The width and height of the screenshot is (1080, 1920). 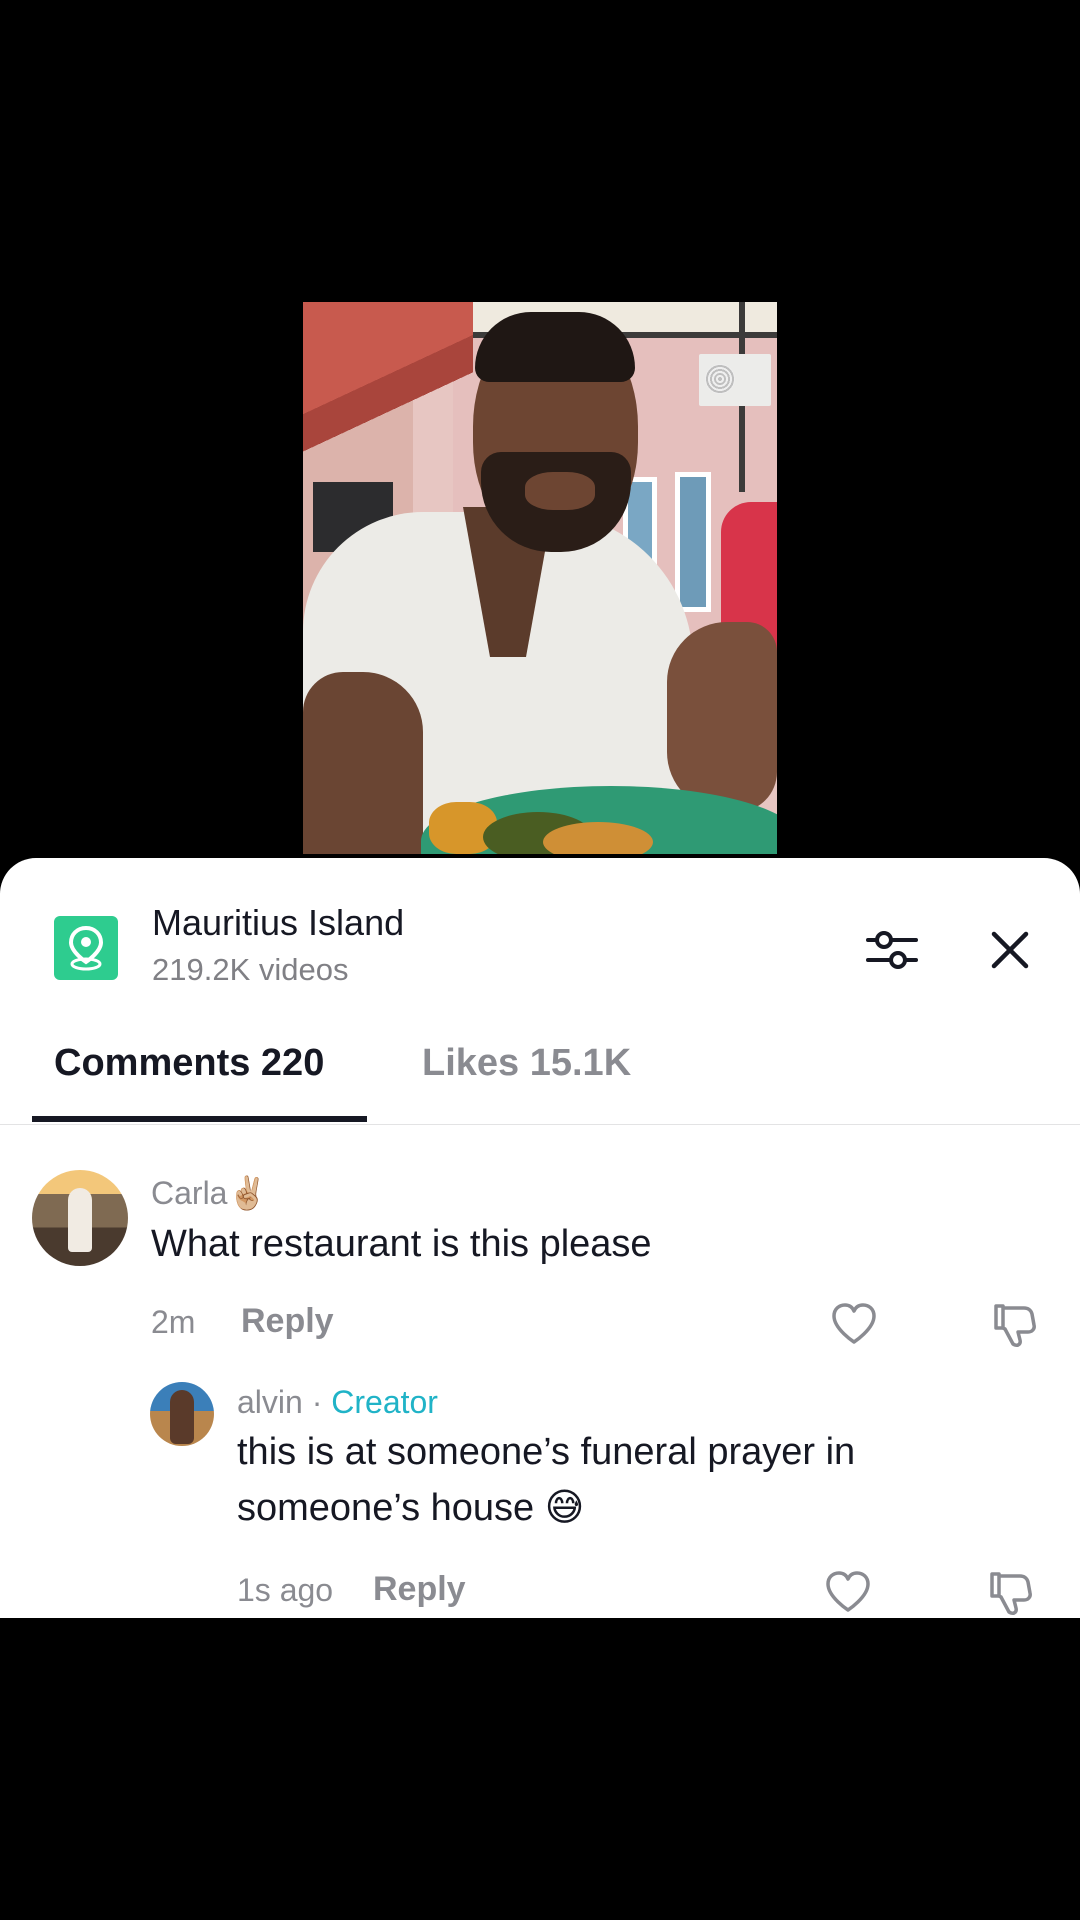 I want to click on username-text: Carla, so click(x=189, y=1193).